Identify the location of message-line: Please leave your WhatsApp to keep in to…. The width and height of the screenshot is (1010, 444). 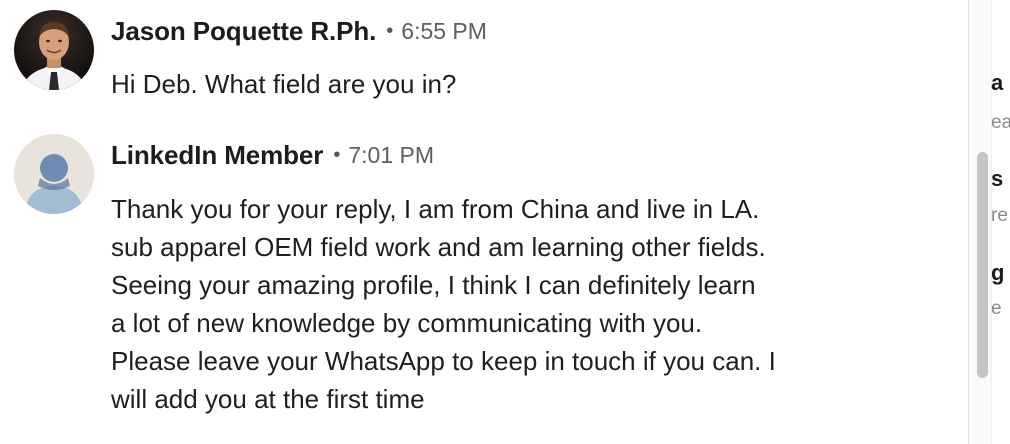
(443, 361).